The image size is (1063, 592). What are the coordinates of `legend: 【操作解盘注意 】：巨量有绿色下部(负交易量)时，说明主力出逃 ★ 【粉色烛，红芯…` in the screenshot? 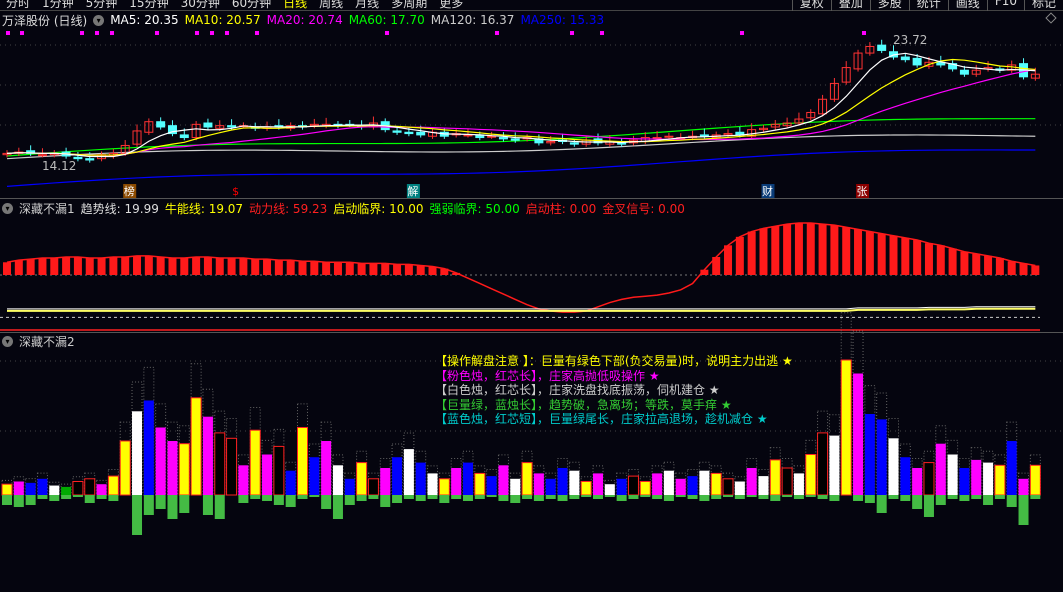 It's located at (614, 390).